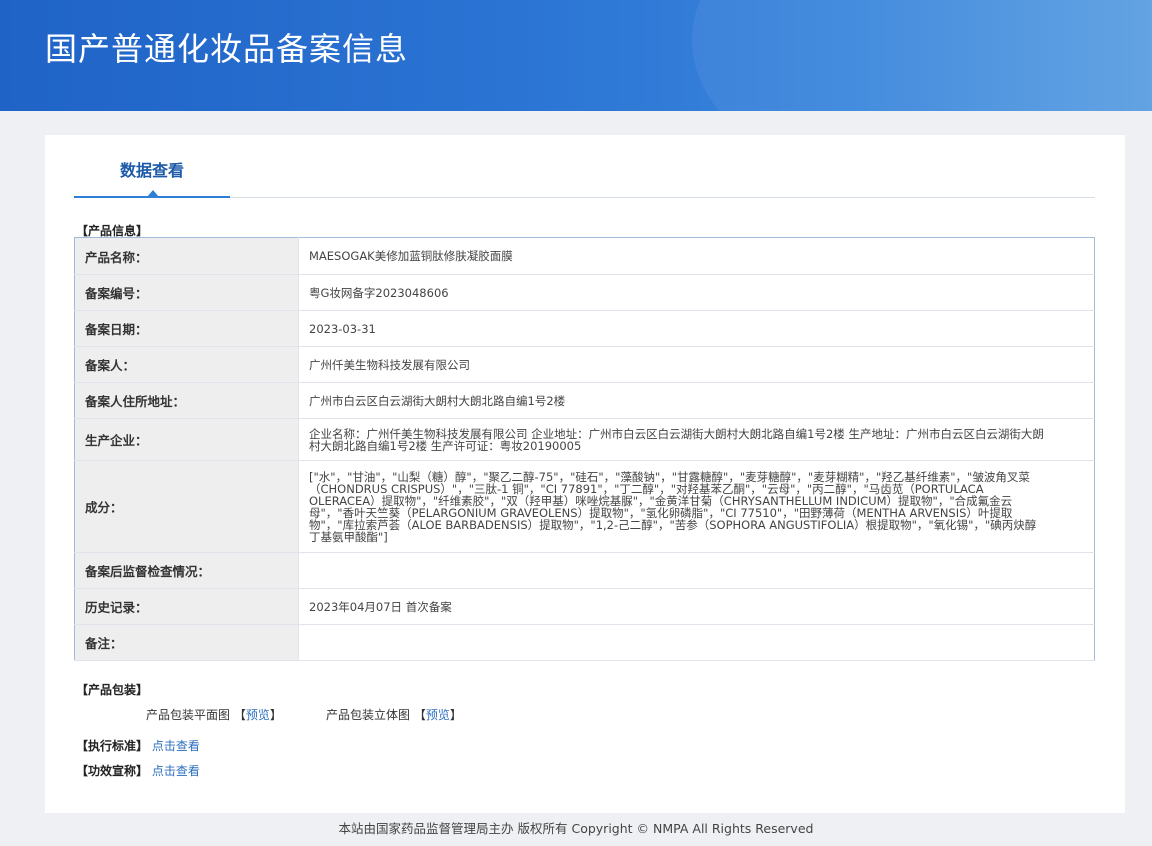  Describe the element at coordinates (696, 400) in the screenshot. I see `row-value: 广州市白云区白云湖街大朗村大朗北路自编1号2楼` at that location.